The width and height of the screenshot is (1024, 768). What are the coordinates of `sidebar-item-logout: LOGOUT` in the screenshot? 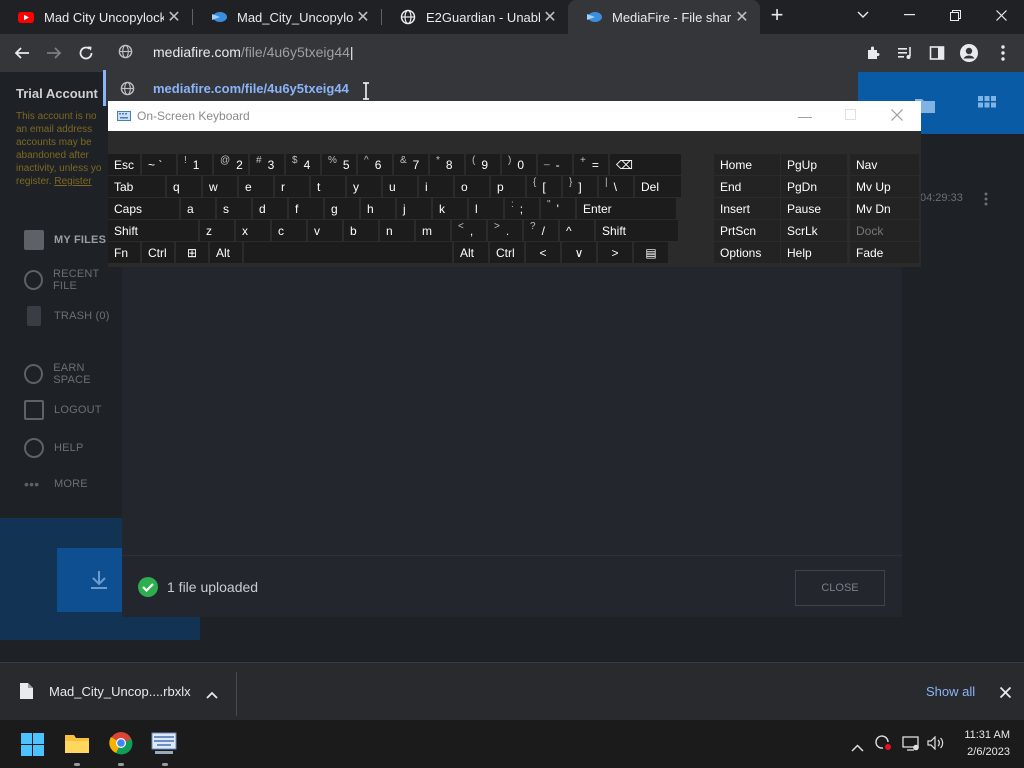 It's located at (63, 410).